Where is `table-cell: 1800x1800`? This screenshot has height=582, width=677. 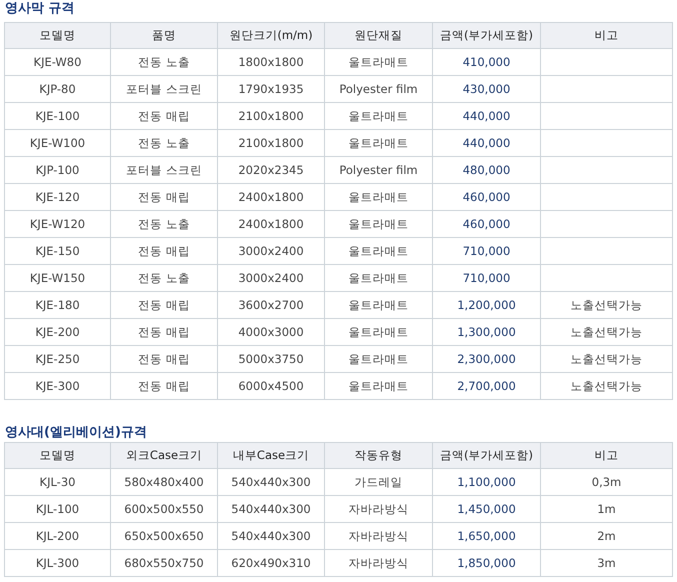 table-cell: 1800x1800 is located at coordinates (271, 62).